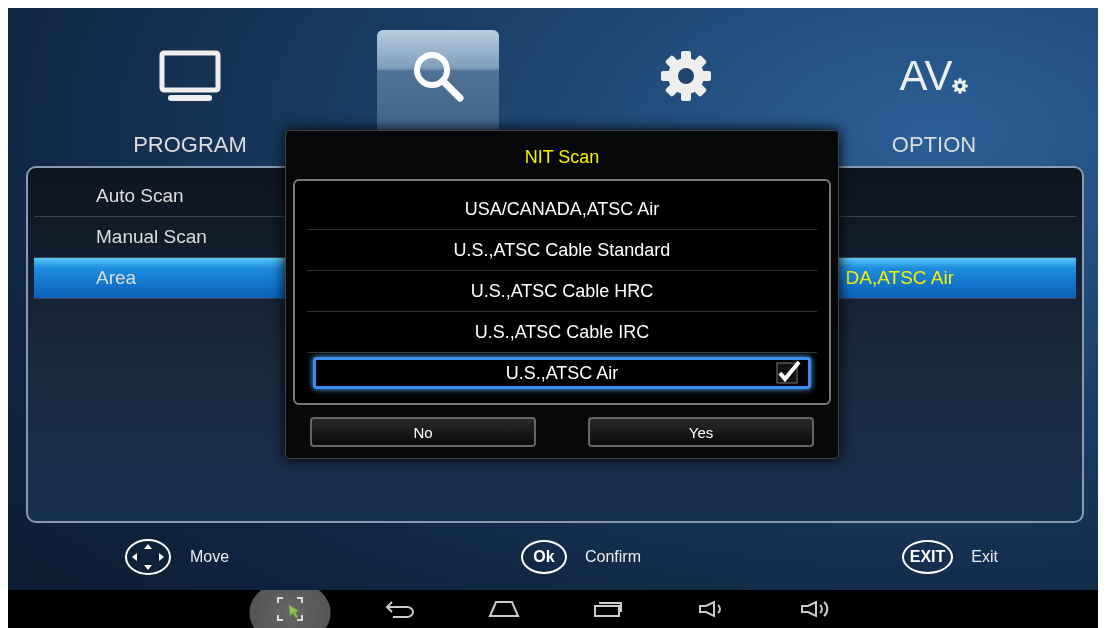  What do you see at coordinates (210, 556) in the screenshot?
I see `hint-label: Move` at bounding box center [210, 556].